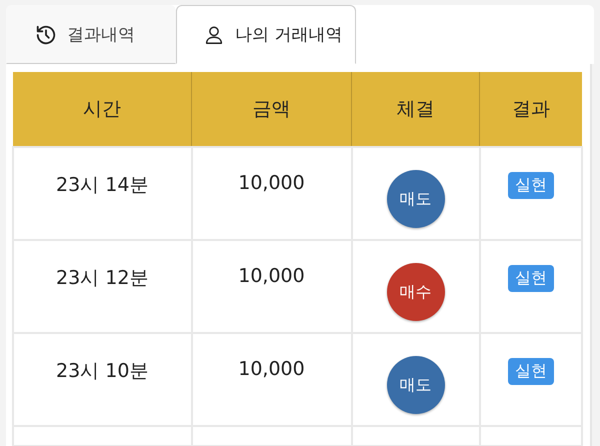 The image size is (600, 446). What do you see at coordinates (46, 35) in the screenshot?
I see `history-icon` at bounding box center [46, 35].